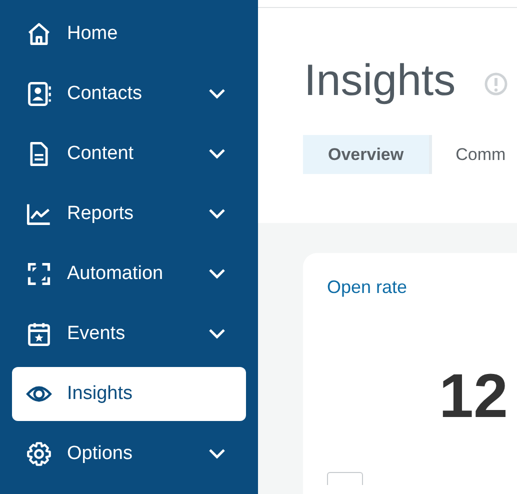 The width and height of the screenshot is (517, 494). Describe the element at coordinates (129, 454) in the screenshot. I see `sidebar-item: Options` at that location.